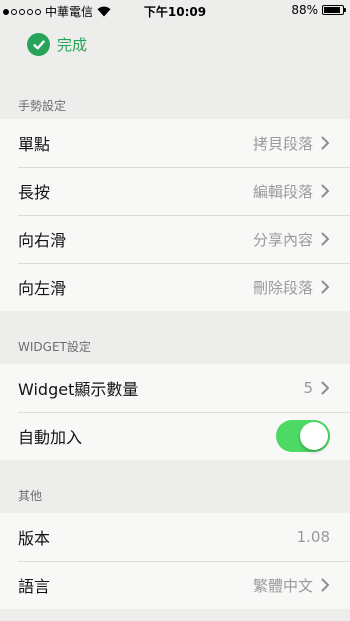 This screenshot has width=350, height=621. What do you see at coordinates (42, 288) in the screenshot?
I see `row-label: 向左滑` at bounding box center [42, 288].